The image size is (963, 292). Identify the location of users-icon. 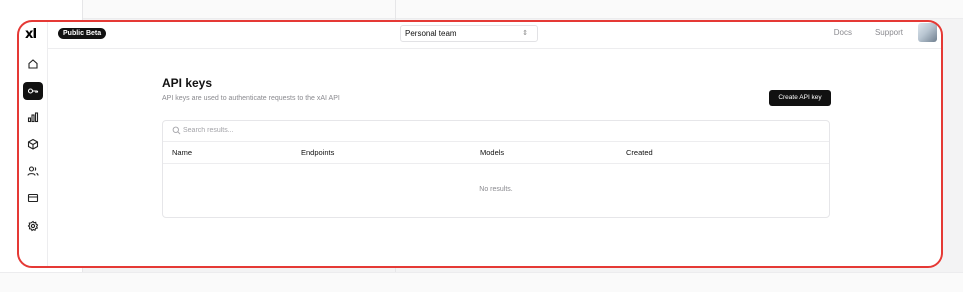
(33, 171).